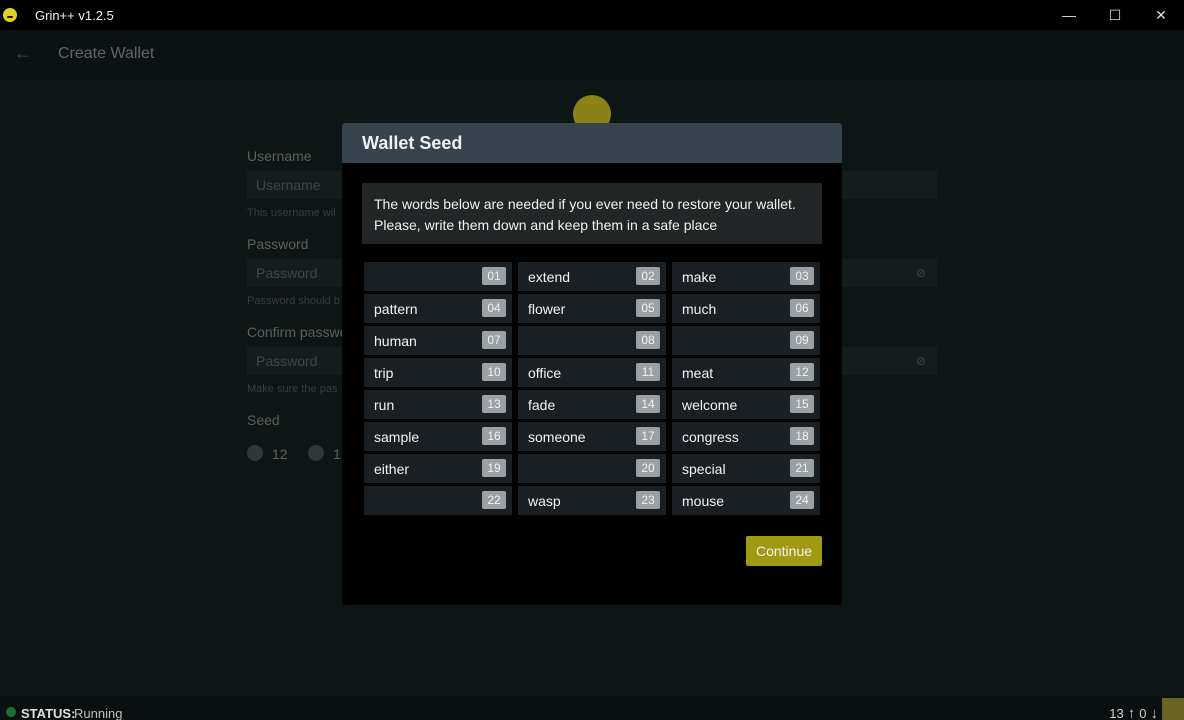 This screenshot has width=1184, height=720. I want to click on status-value: Running, so click(98, 713).